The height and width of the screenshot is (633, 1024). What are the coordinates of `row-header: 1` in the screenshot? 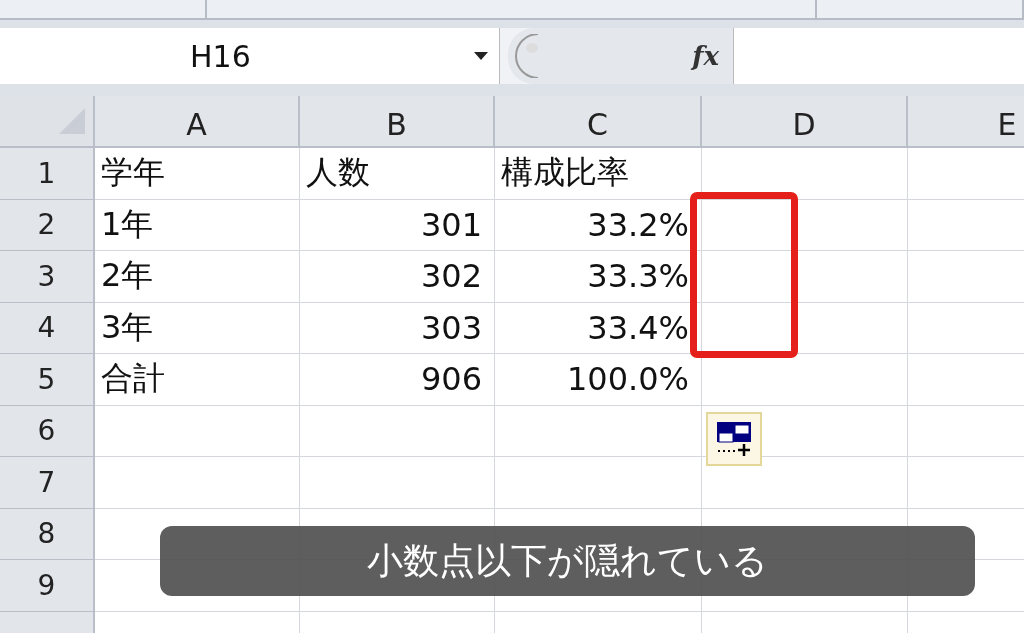 It's located at (47, 174).